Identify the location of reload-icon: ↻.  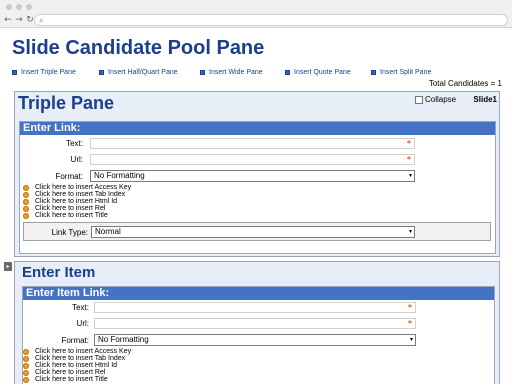
(30, 20).